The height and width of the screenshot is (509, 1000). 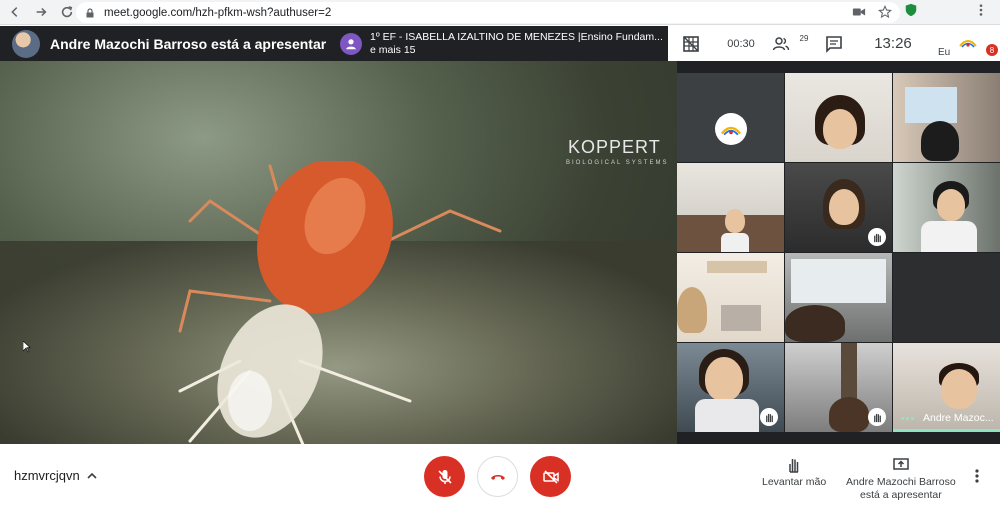 I want to click on people-icon, so click(x=781, y=43).